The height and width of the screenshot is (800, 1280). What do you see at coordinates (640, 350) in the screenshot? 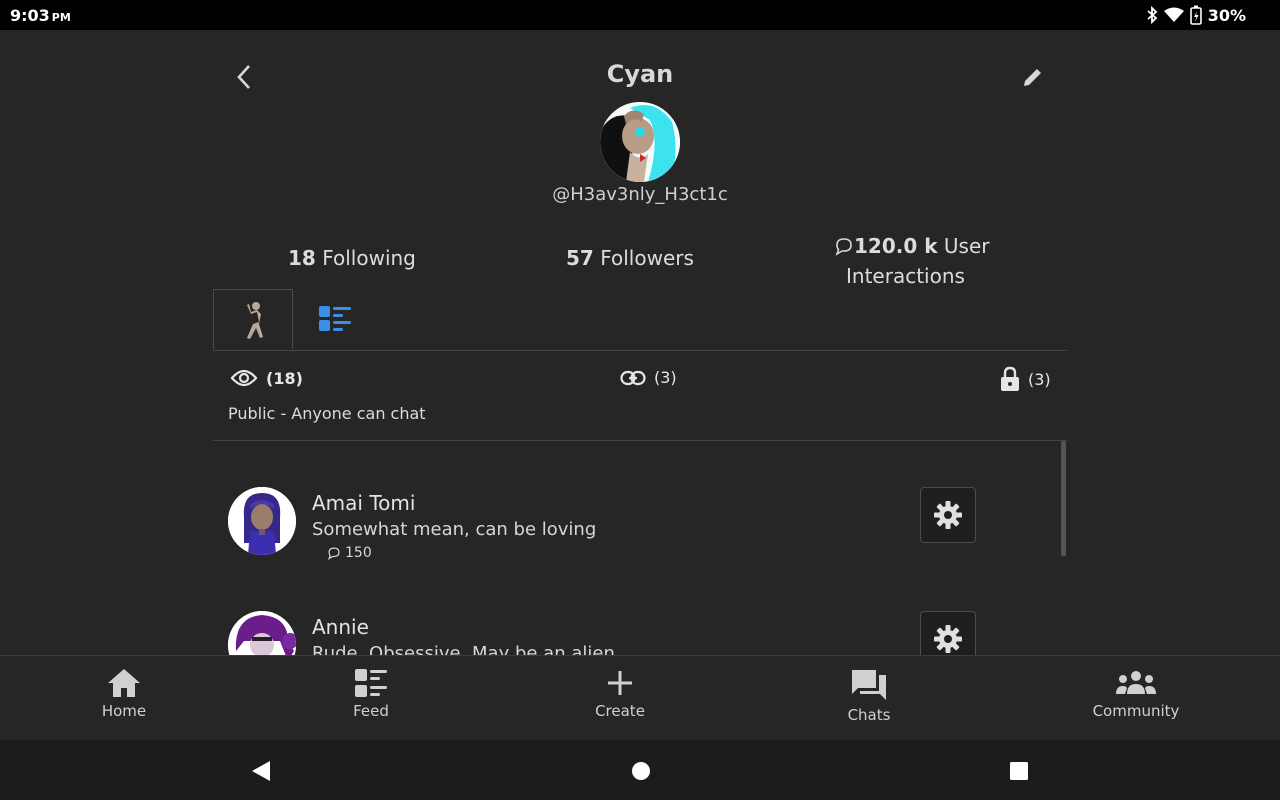
I see `tabs-divider` at bounding box center [640, 350].